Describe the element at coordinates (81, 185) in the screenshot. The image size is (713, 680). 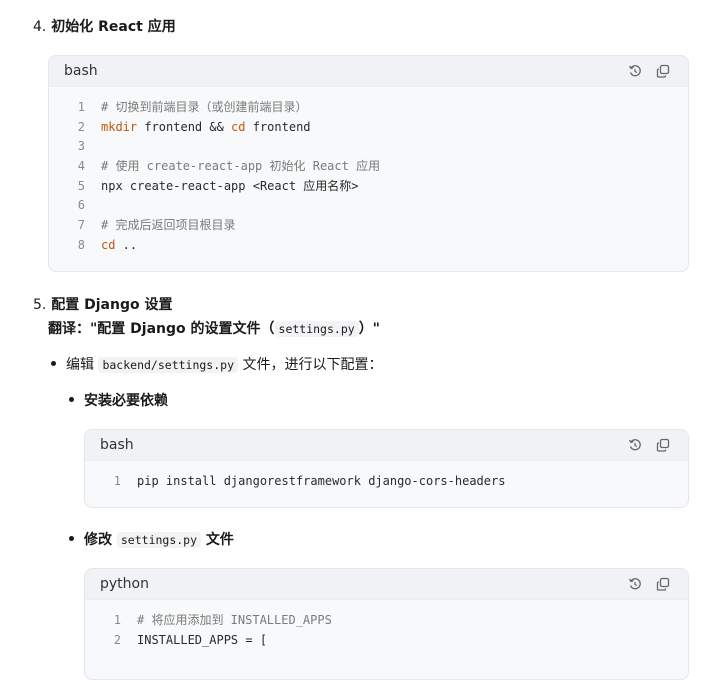
I see `line-number: 5` at that location.